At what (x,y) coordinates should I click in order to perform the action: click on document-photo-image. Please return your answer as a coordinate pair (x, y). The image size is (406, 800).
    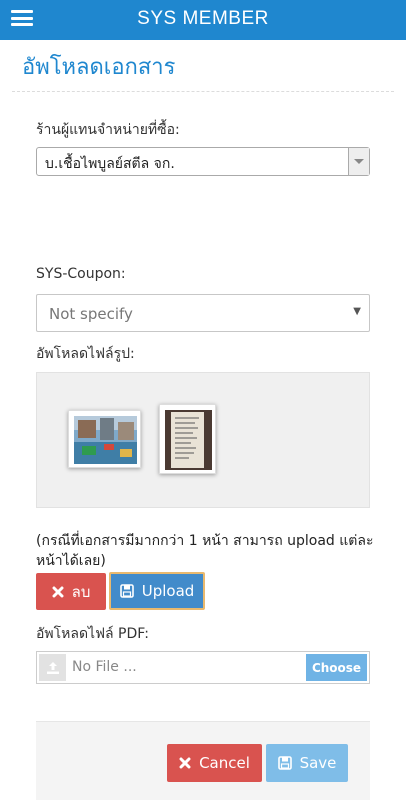
    Looking at the image, I should click on (188, 440).